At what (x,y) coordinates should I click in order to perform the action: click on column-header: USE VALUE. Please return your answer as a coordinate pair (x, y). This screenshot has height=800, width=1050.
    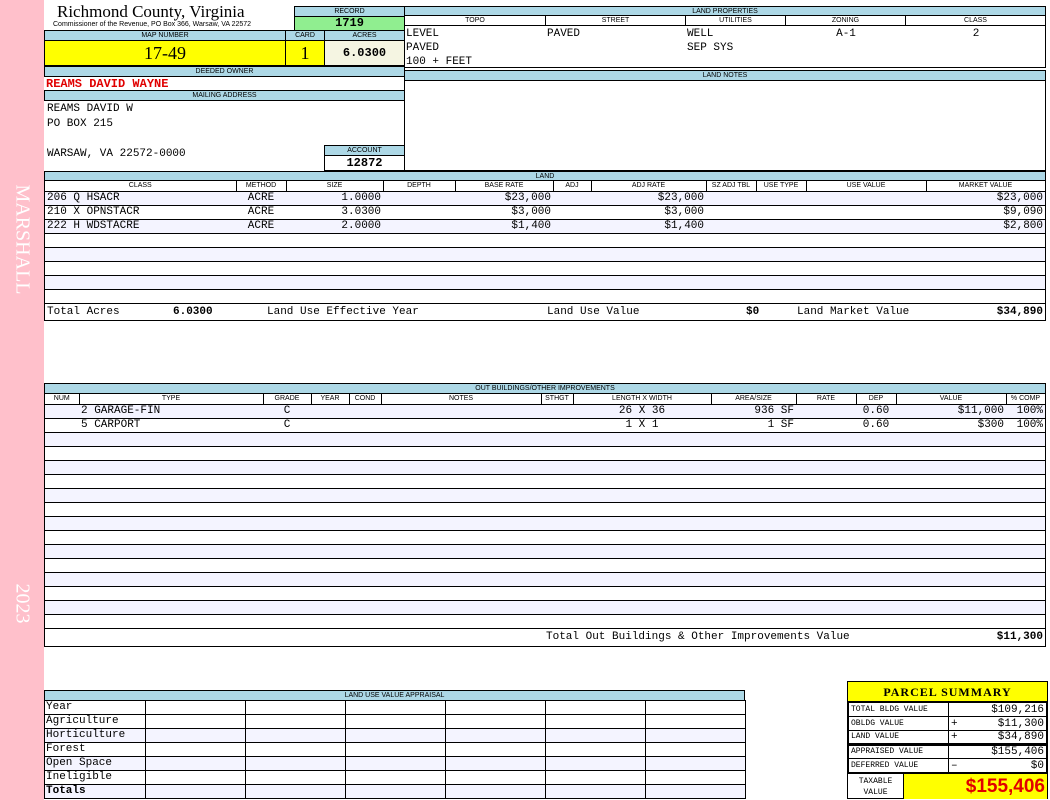
    Looking at the image, I should click on (866, 186).